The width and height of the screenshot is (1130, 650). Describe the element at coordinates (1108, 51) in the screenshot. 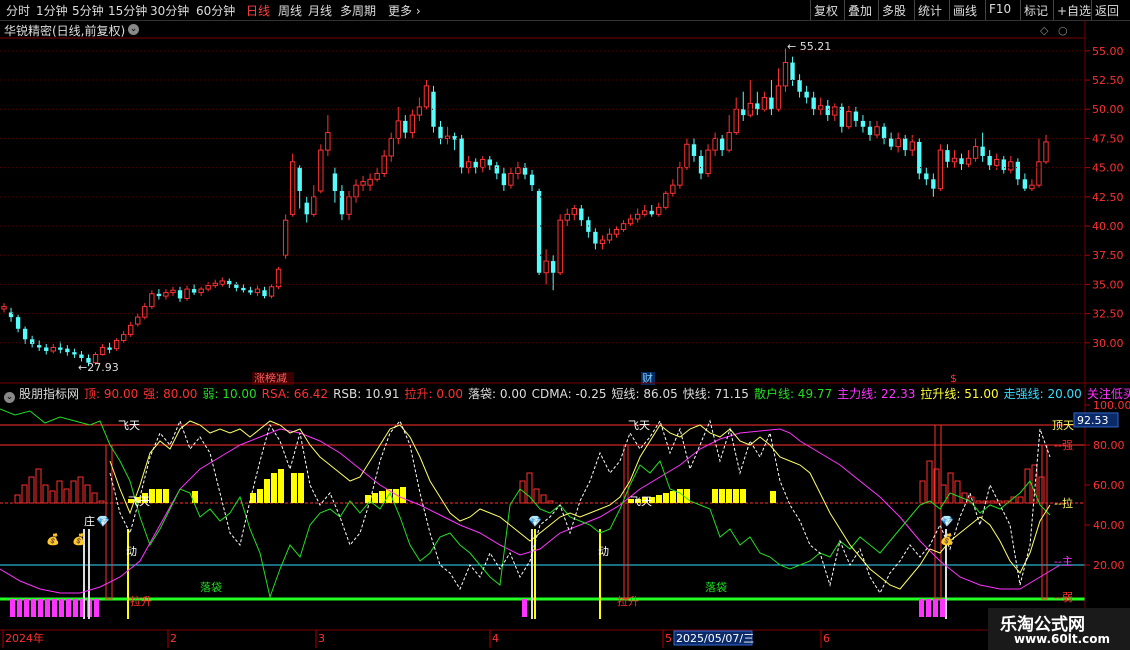

I see `price-tick-label: 55.00` at that location.